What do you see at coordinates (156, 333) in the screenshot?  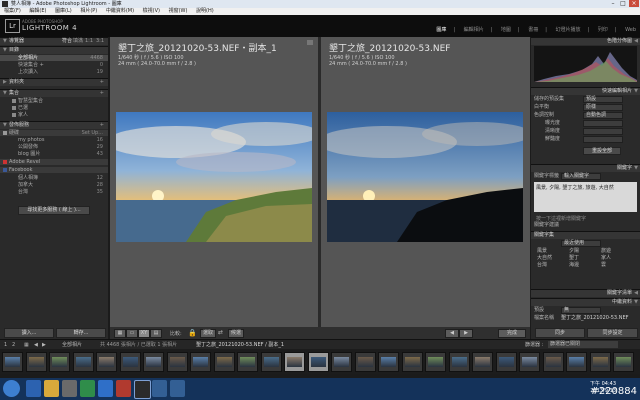 I see `survey-view-icon: ▤` at bounding box center [156, 333].